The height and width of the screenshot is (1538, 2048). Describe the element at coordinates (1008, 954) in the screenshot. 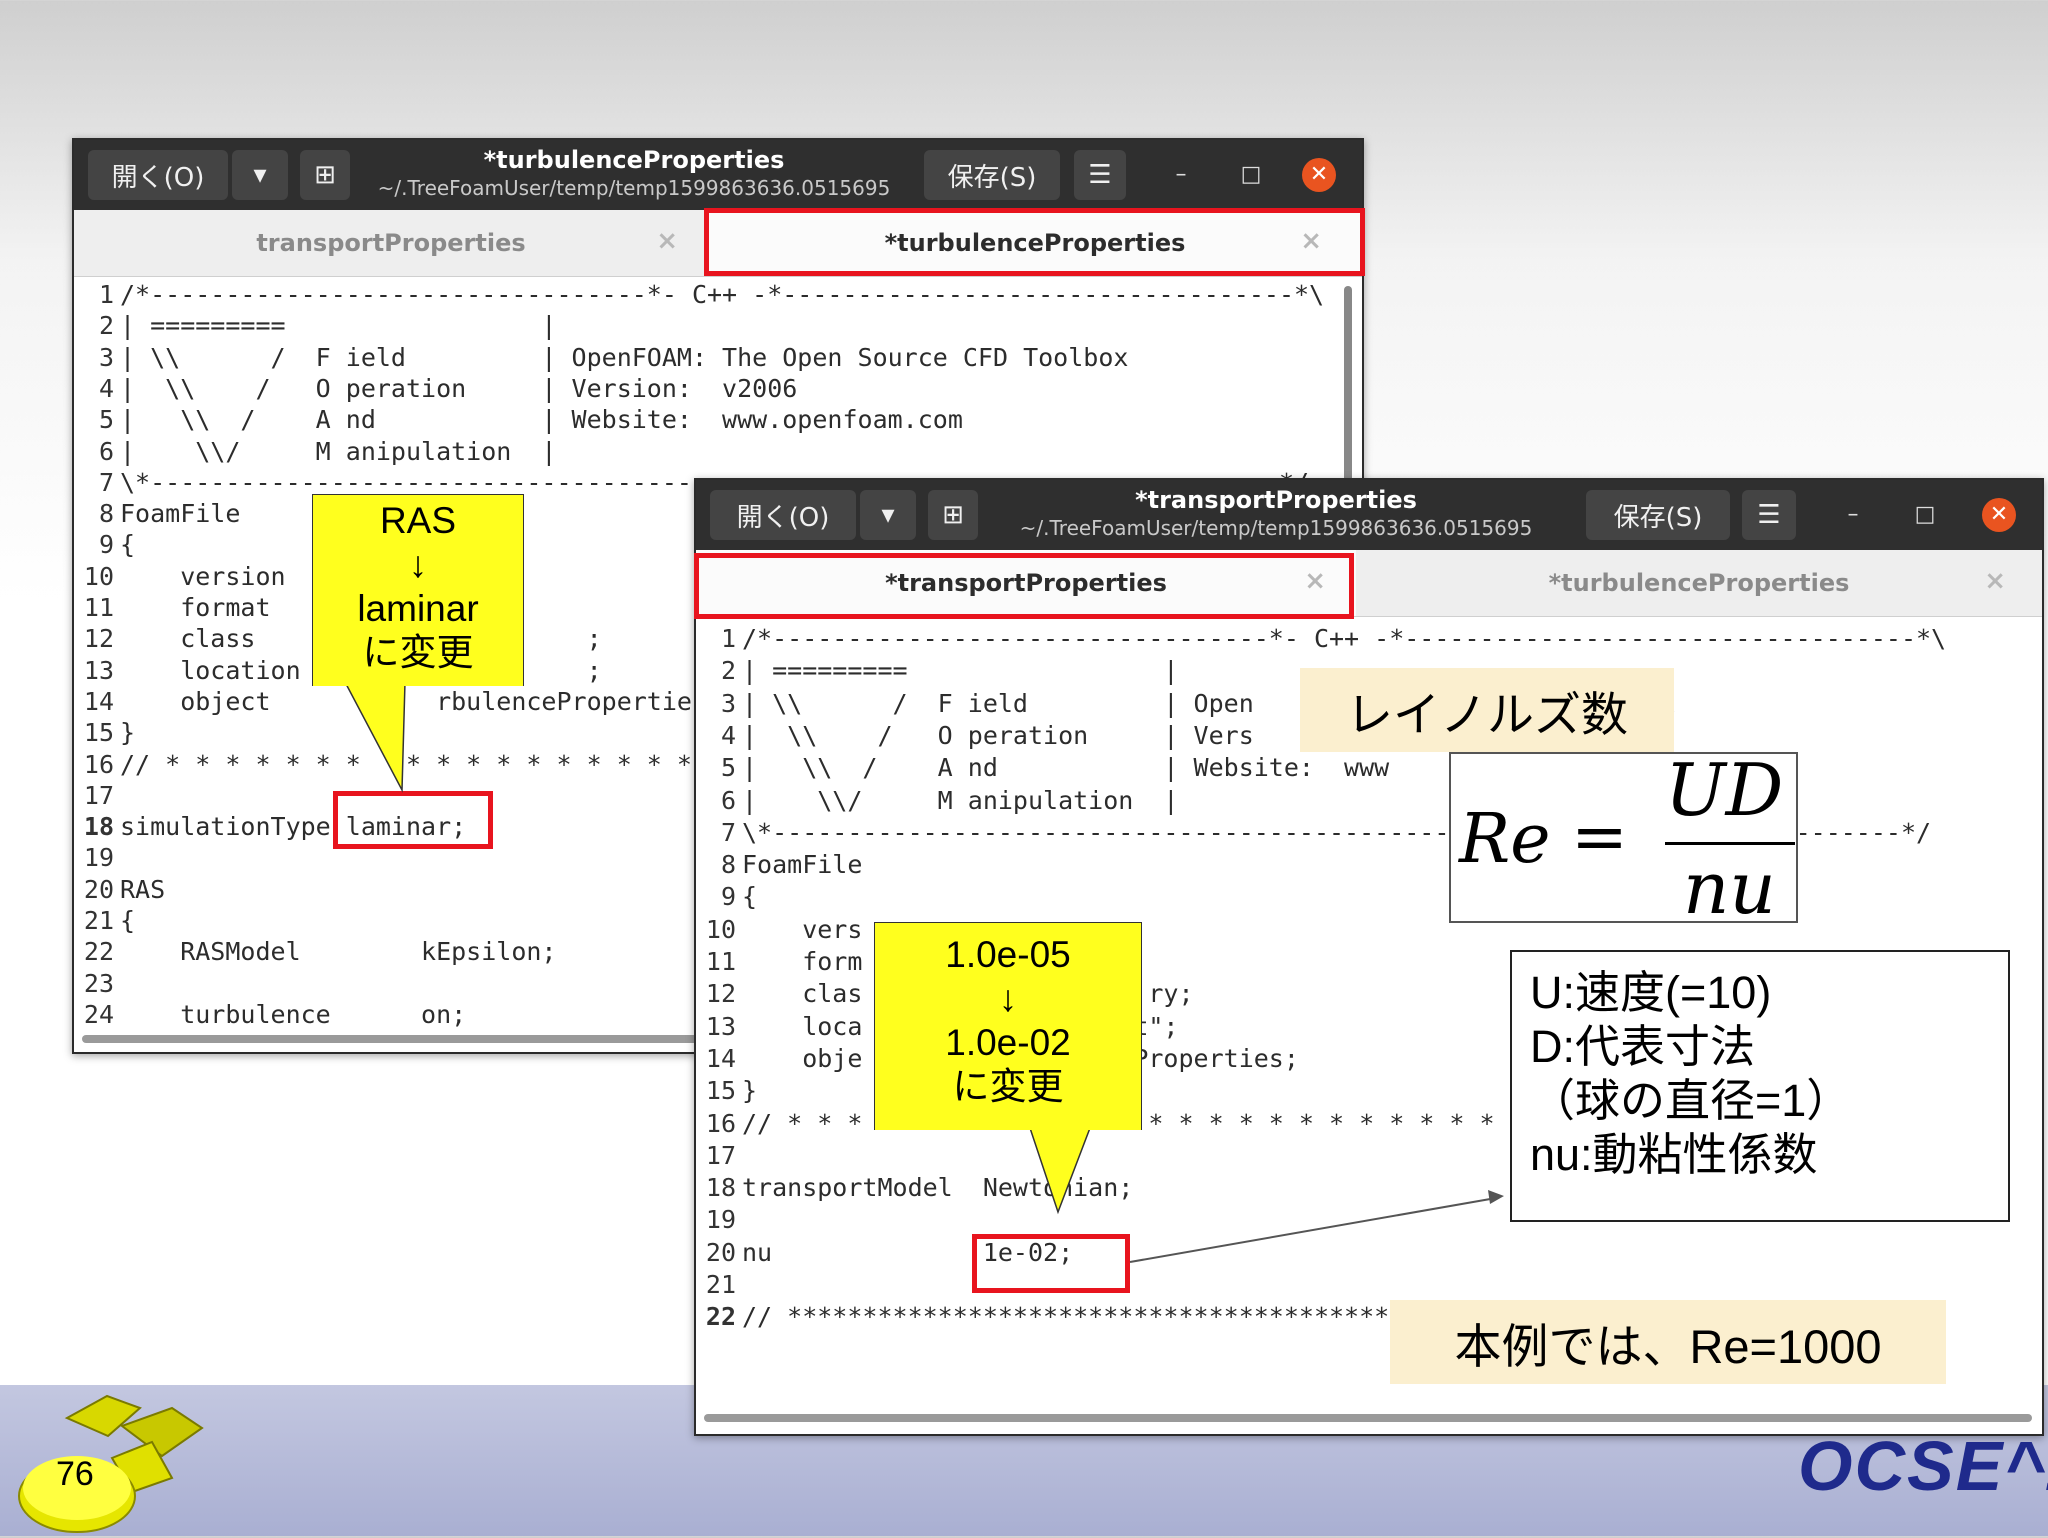

I see `callout-line: 1.0e-05` at that location.